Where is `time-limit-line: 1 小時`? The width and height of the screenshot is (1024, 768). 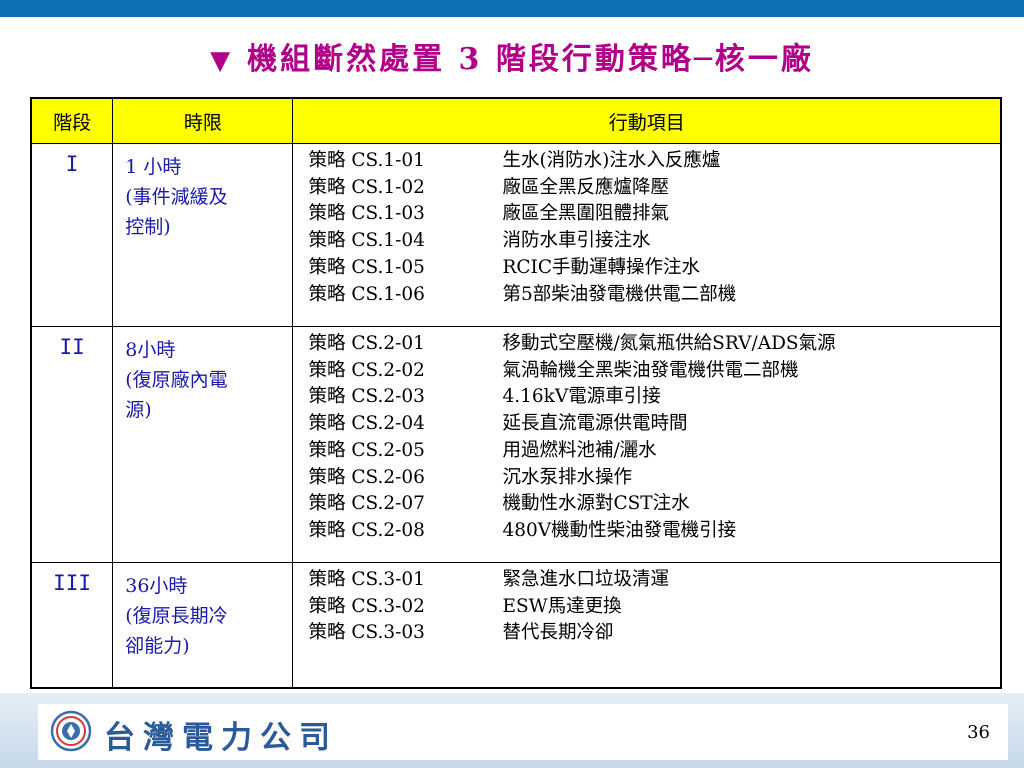
time-limit-line: 1 小時 is located at coordinates (153, 167).